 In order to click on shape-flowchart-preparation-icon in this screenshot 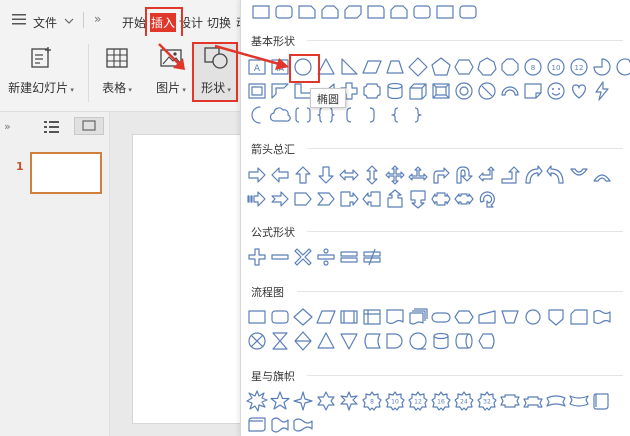, I will do `click(464, 317)`.